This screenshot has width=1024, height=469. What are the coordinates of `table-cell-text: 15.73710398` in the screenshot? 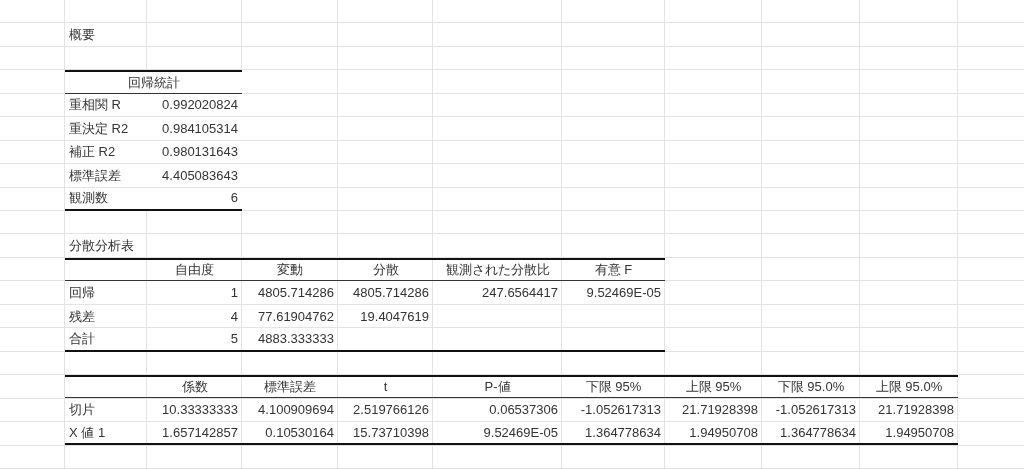 It's located at (391, 432).